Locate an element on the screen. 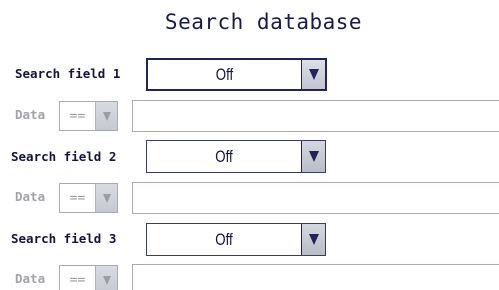  search-field-2-dropdown-button is located at coordinates (313, 156).